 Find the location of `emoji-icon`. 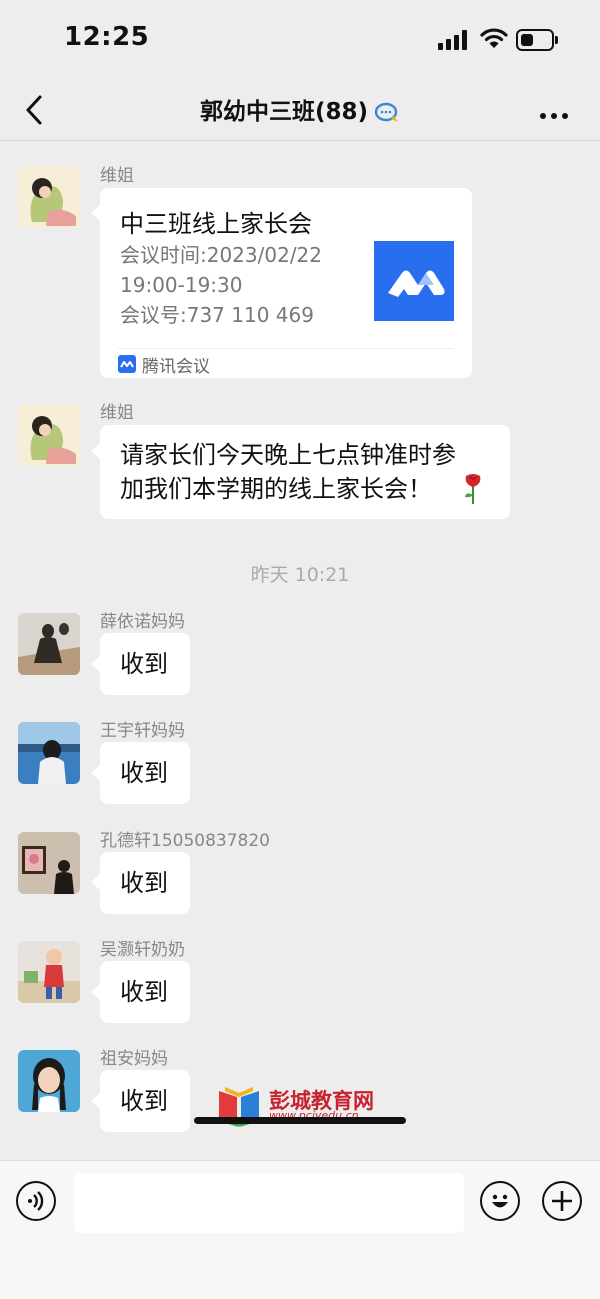

emoji-icon is located at coordinates (500, 1201).